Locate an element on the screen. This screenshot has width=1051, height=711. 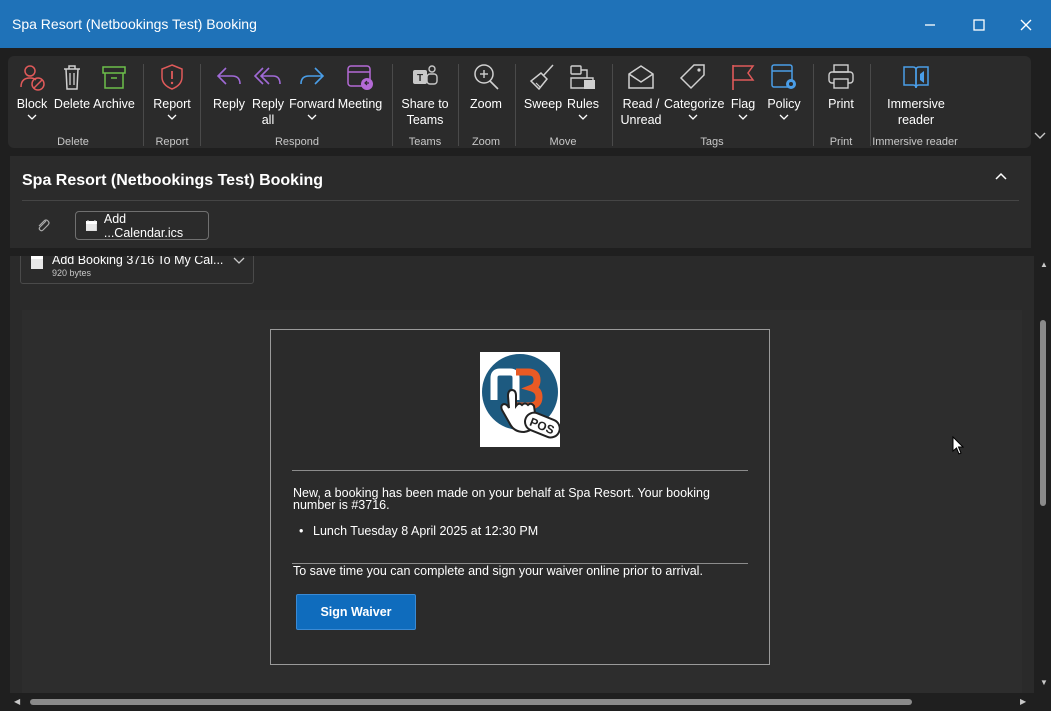
group-label-teams: Teams is located at coordinates (425, 142).